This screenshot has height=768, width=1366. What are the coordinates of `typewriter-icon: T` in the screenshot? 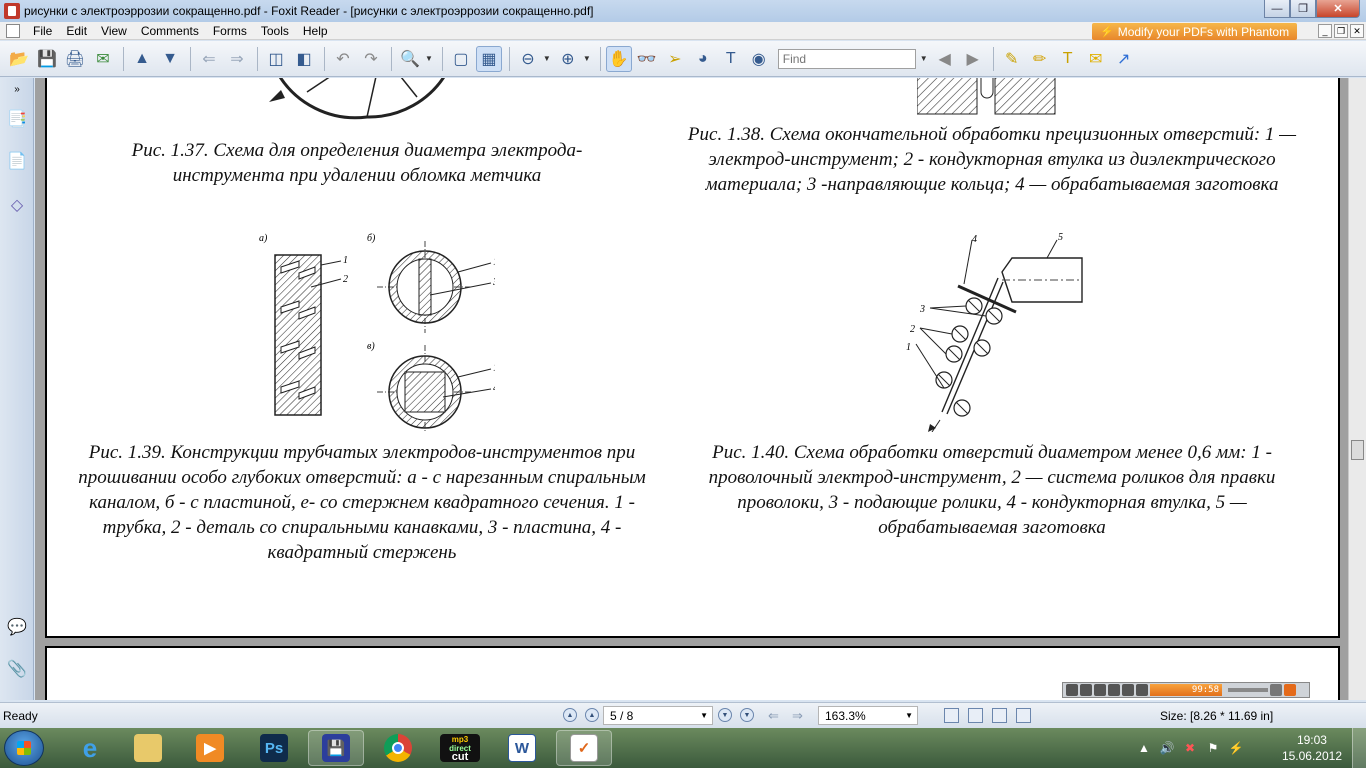 It's located at (731, 59).